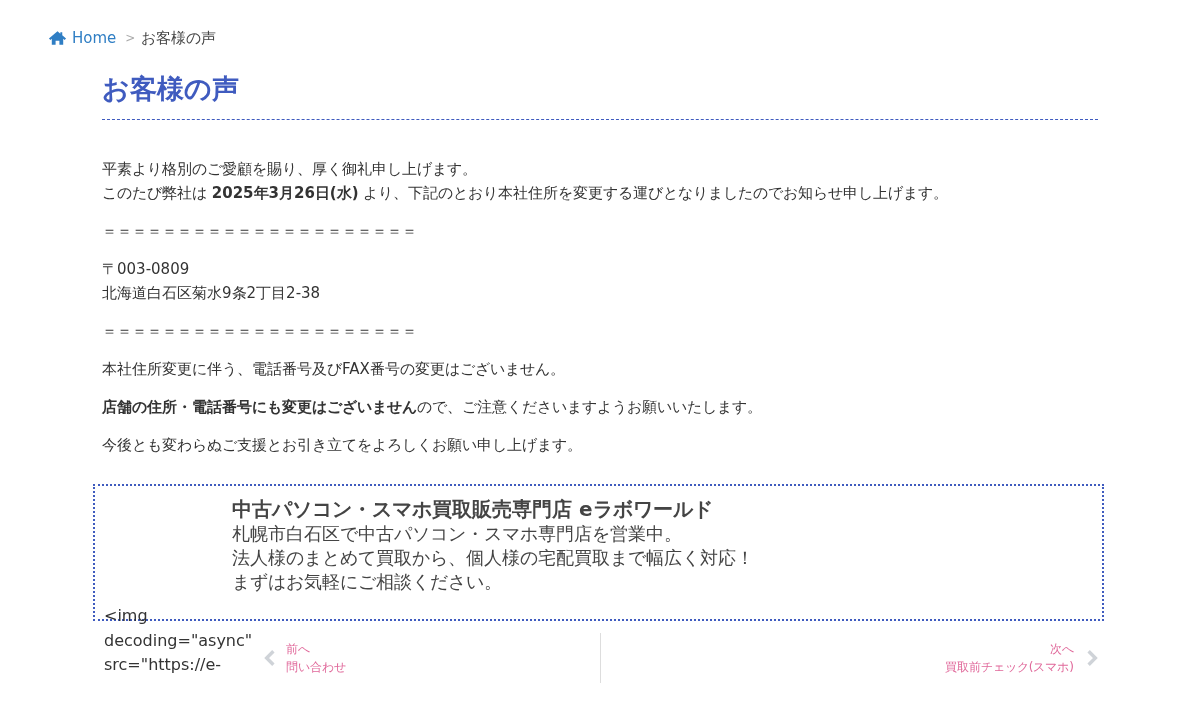  I want to click on next-post-link: 次へ 買取前チェック(スマホ), so click(849, 658).